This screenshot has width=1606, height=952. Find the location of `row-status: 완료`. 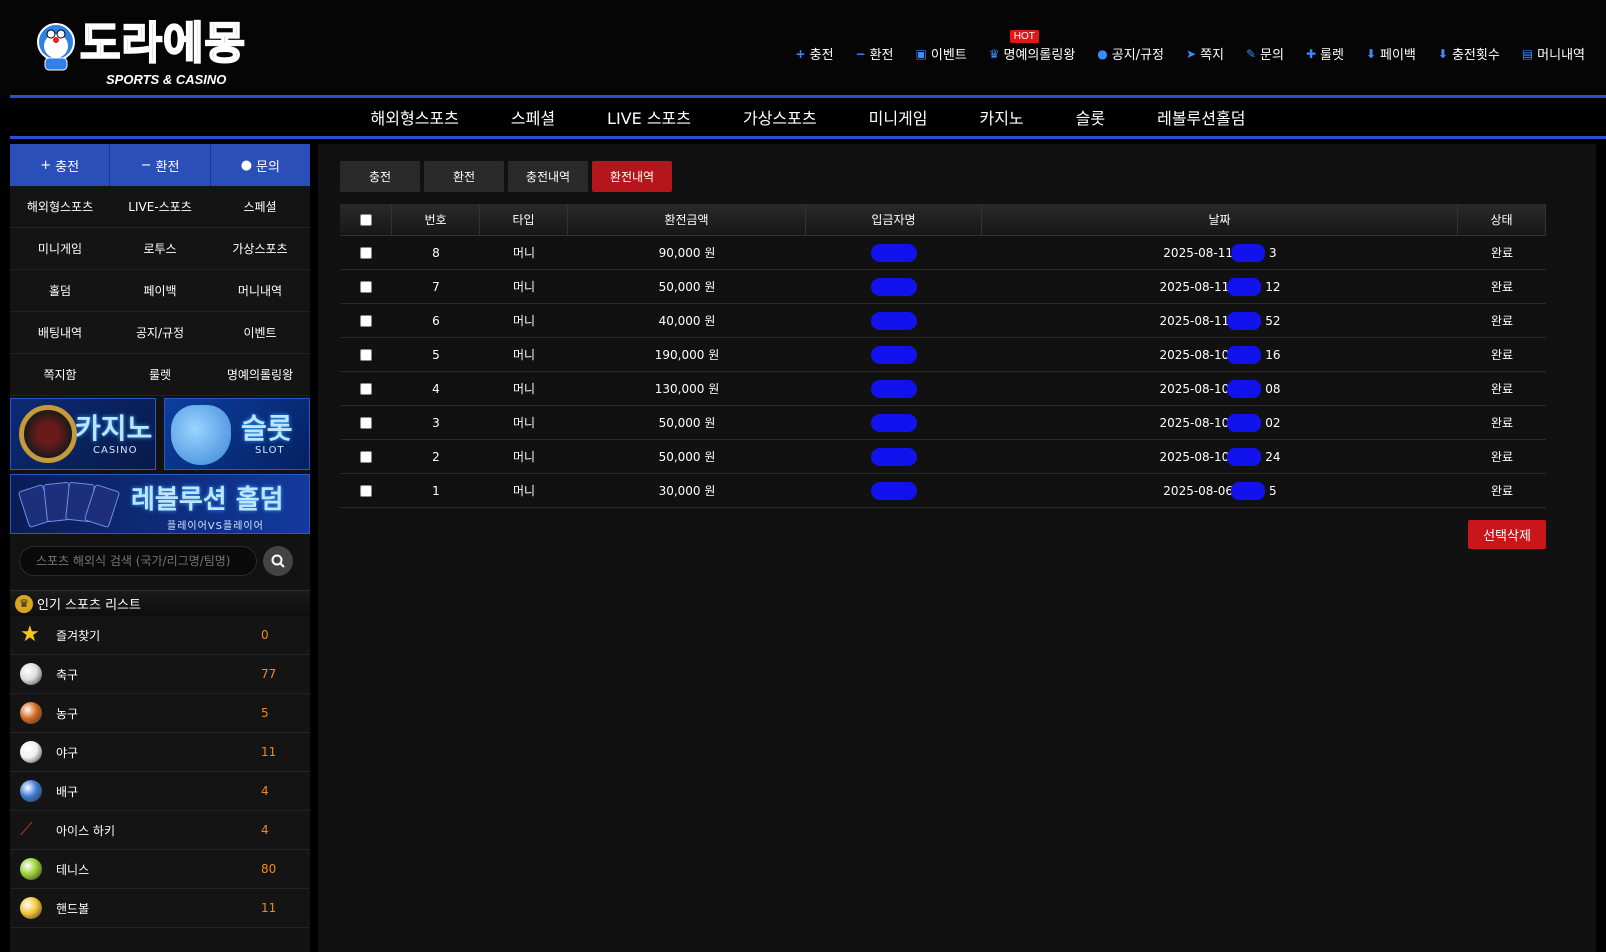

row-status: 완료 is located at coordinates (1502, 491).